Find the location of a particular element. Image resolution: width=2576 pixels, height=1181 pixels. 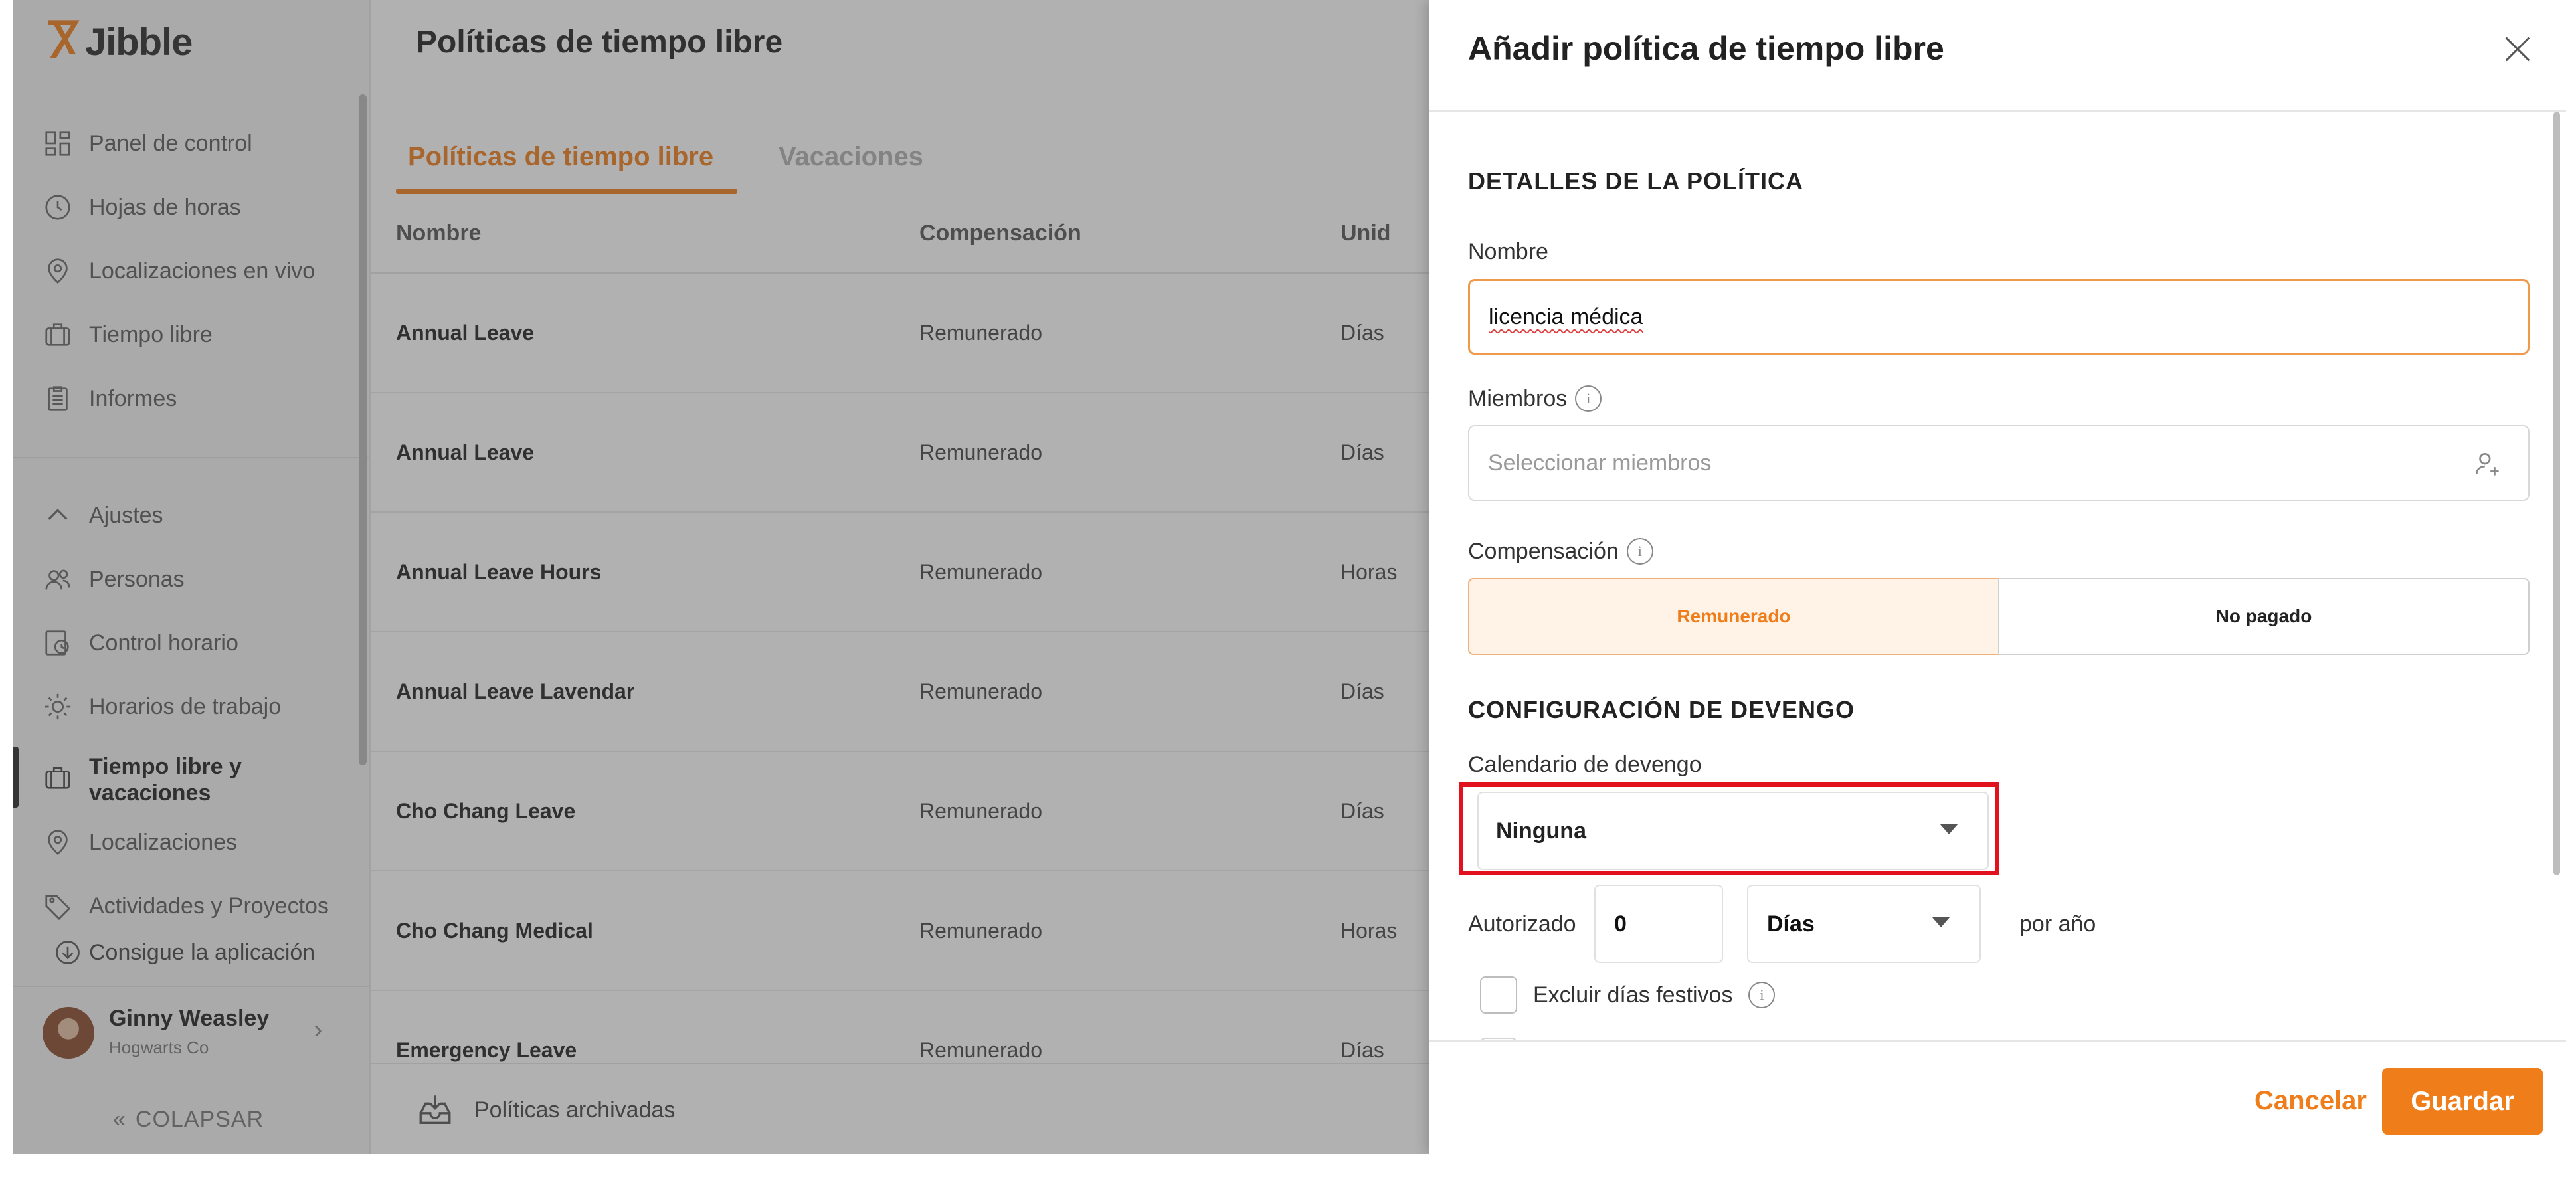

members-placeholder: Seleccionar miembros is located at coordinates (1600, 463).